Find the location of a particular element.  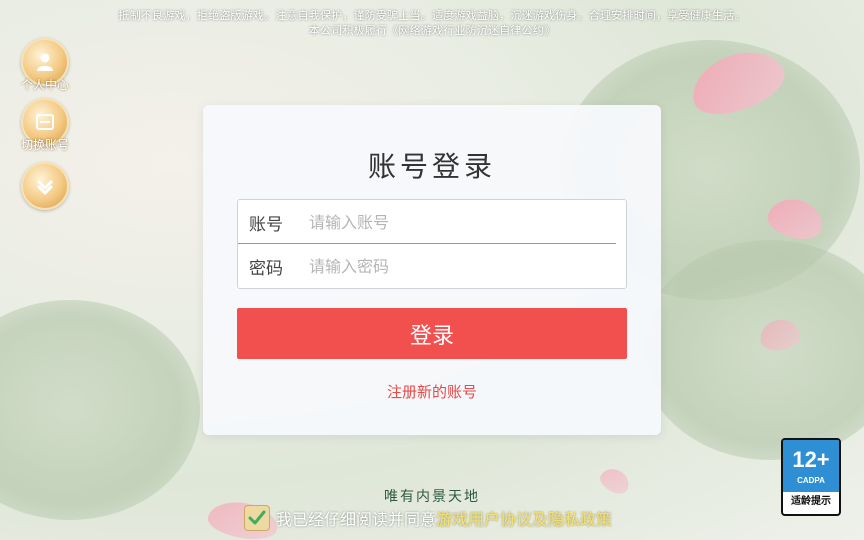

age-rating-top: 12+ CADPA is located at coordinates (811, 466).